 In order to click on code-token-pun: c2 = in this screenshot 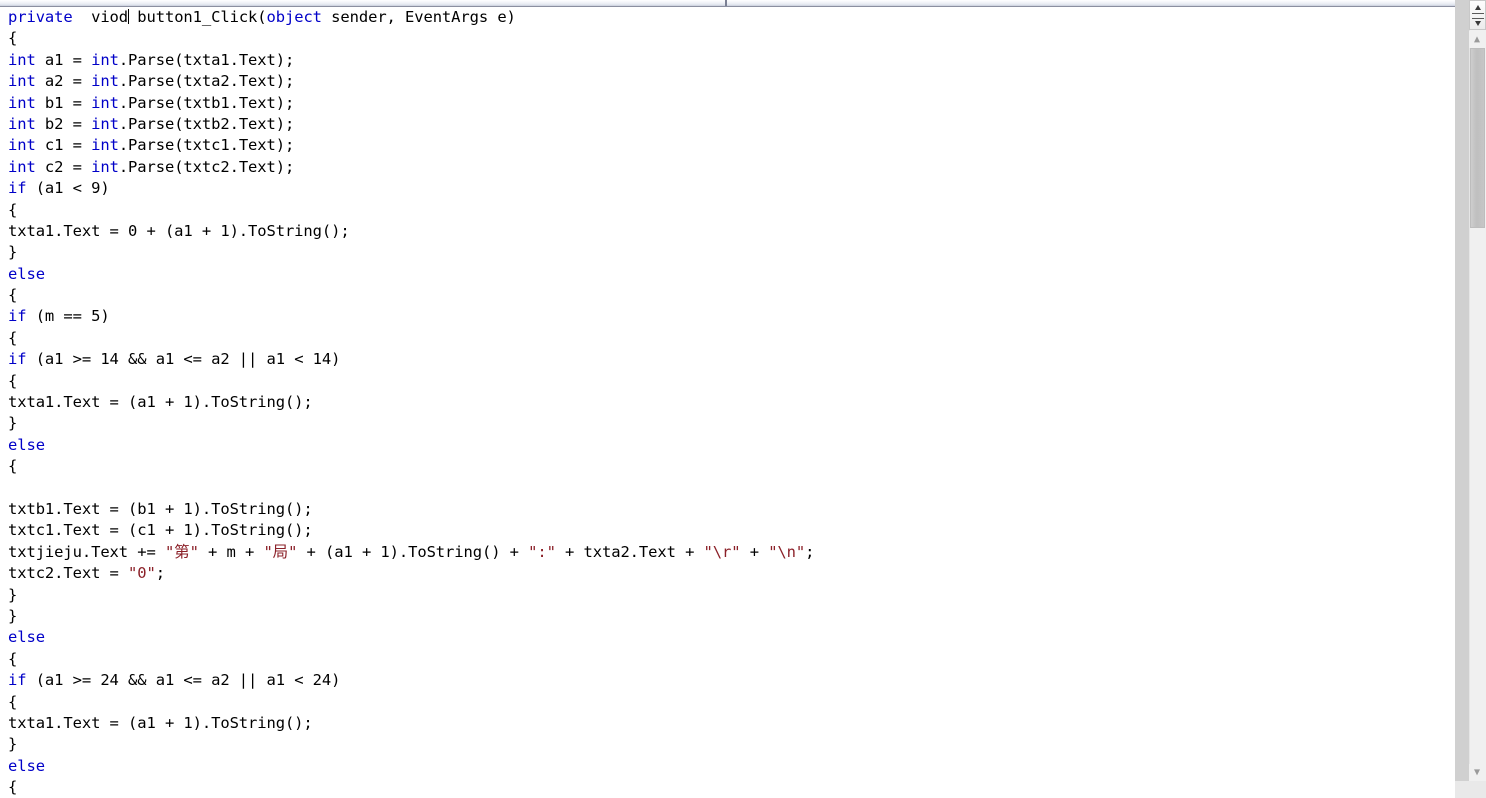, I will do `click(63, 166)`.